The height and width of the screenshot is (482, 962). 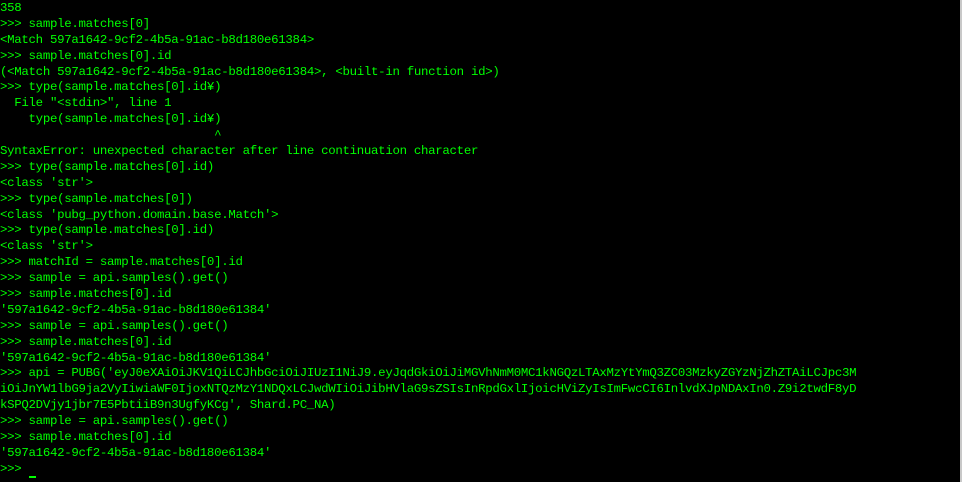 What do you see at coordinates (481, 470) in the screenshot?
I see `prompt-line: >>>` at bounding box center [481, 470].